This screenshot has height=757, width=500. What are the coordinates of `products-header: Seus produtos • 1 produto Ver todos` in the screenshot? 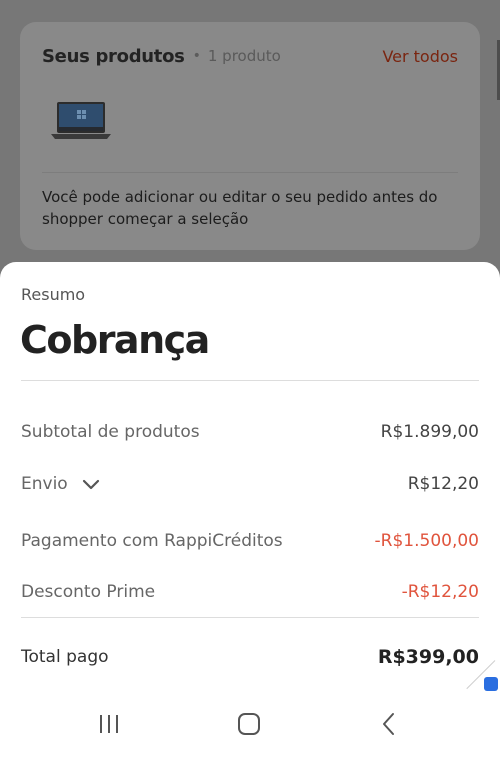 It's located at (250, 56).